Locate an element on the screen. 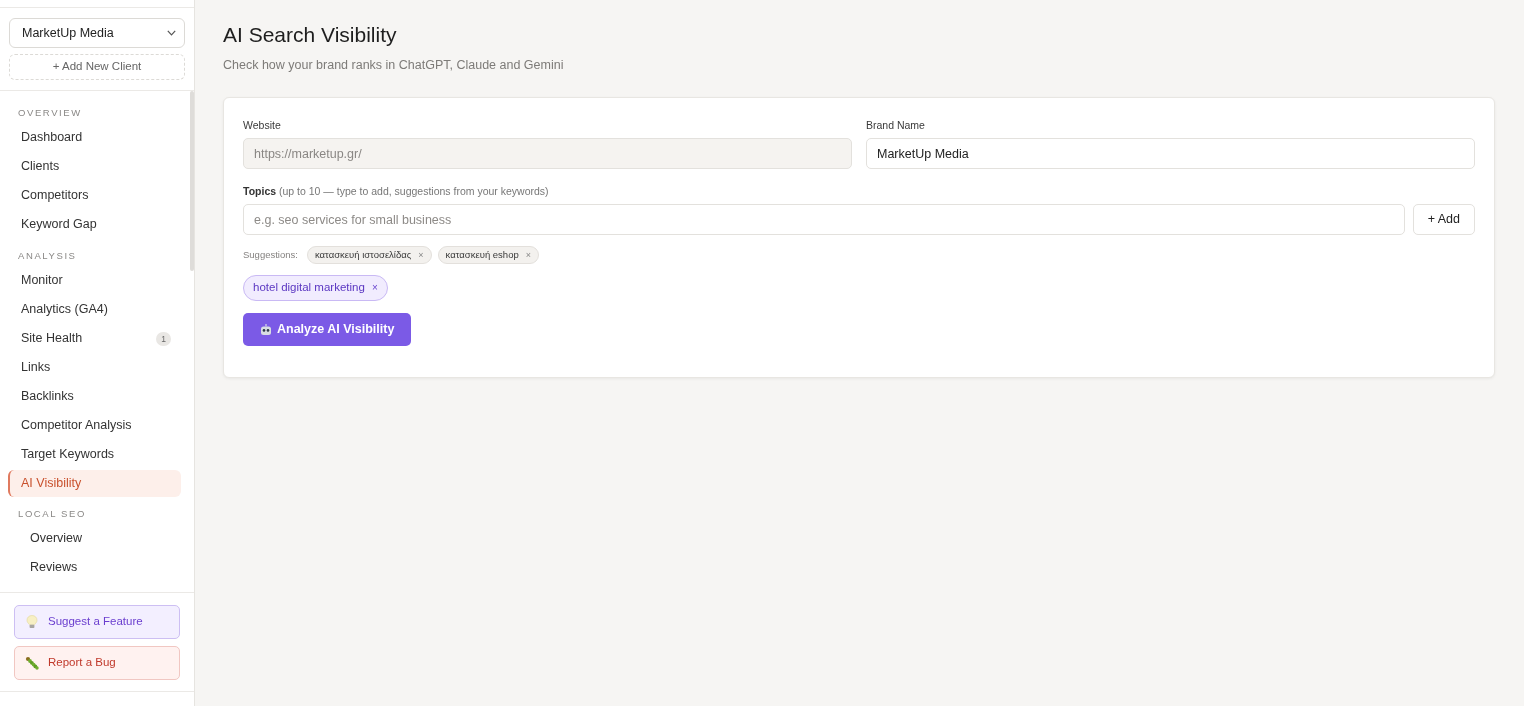  suggest-feature-button: Suggest a Feature is located at coordinates (97, 622).